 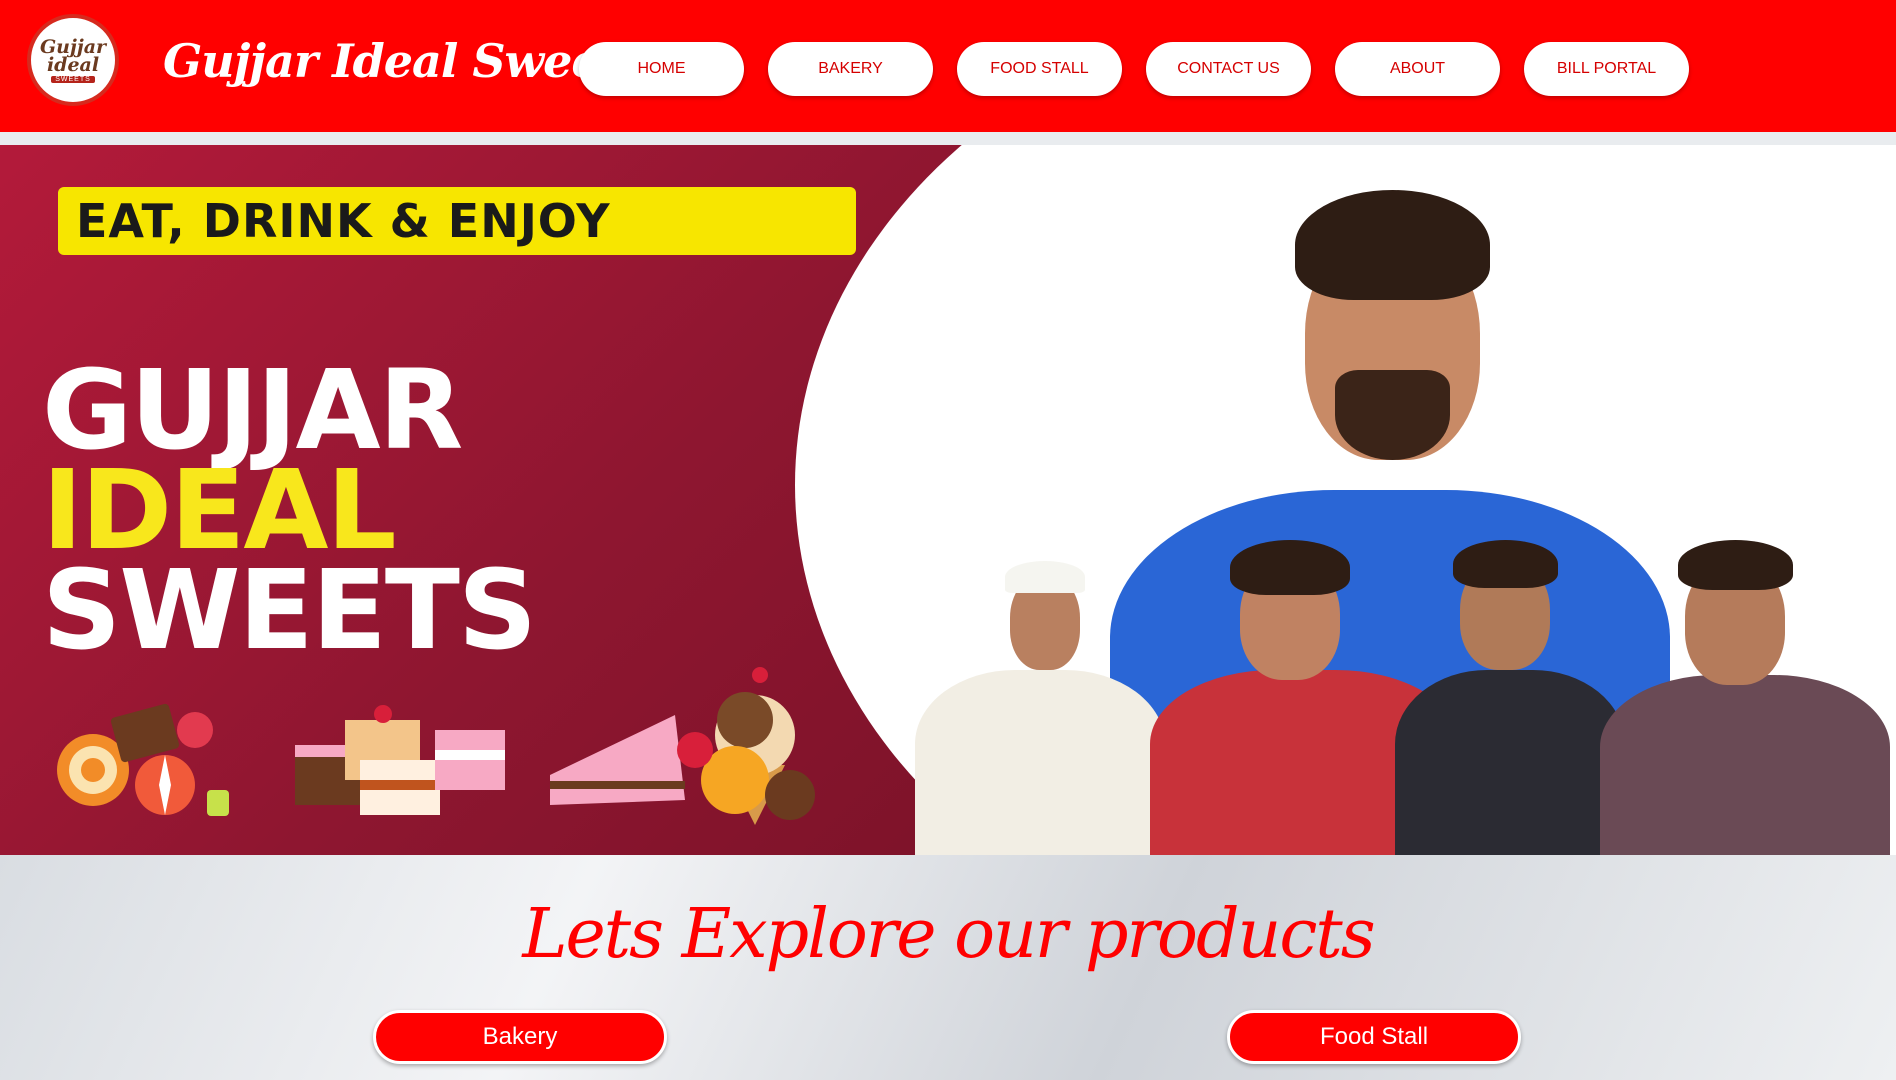 What do you see at coordinates (520, 1037) in the screenshot?
I see `bakery-button: Bakery` at bounding box center [520, 1037].